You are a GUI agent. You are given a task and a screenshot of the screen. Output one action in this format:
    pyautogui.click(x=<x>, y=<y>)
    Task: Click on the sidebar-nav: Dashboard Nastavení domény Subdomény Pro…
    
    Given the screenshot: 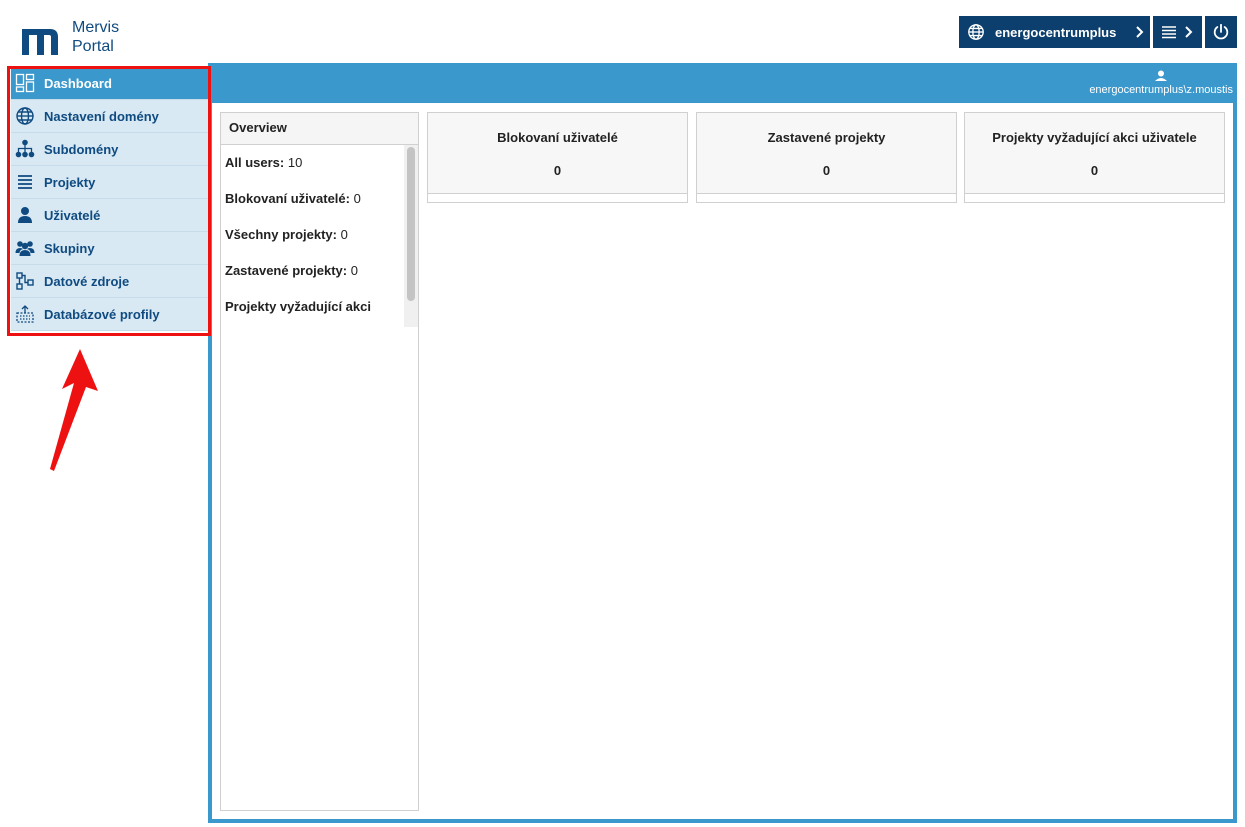 What is the action you would take?
    pyautogui.click(x=109, y=199)
    